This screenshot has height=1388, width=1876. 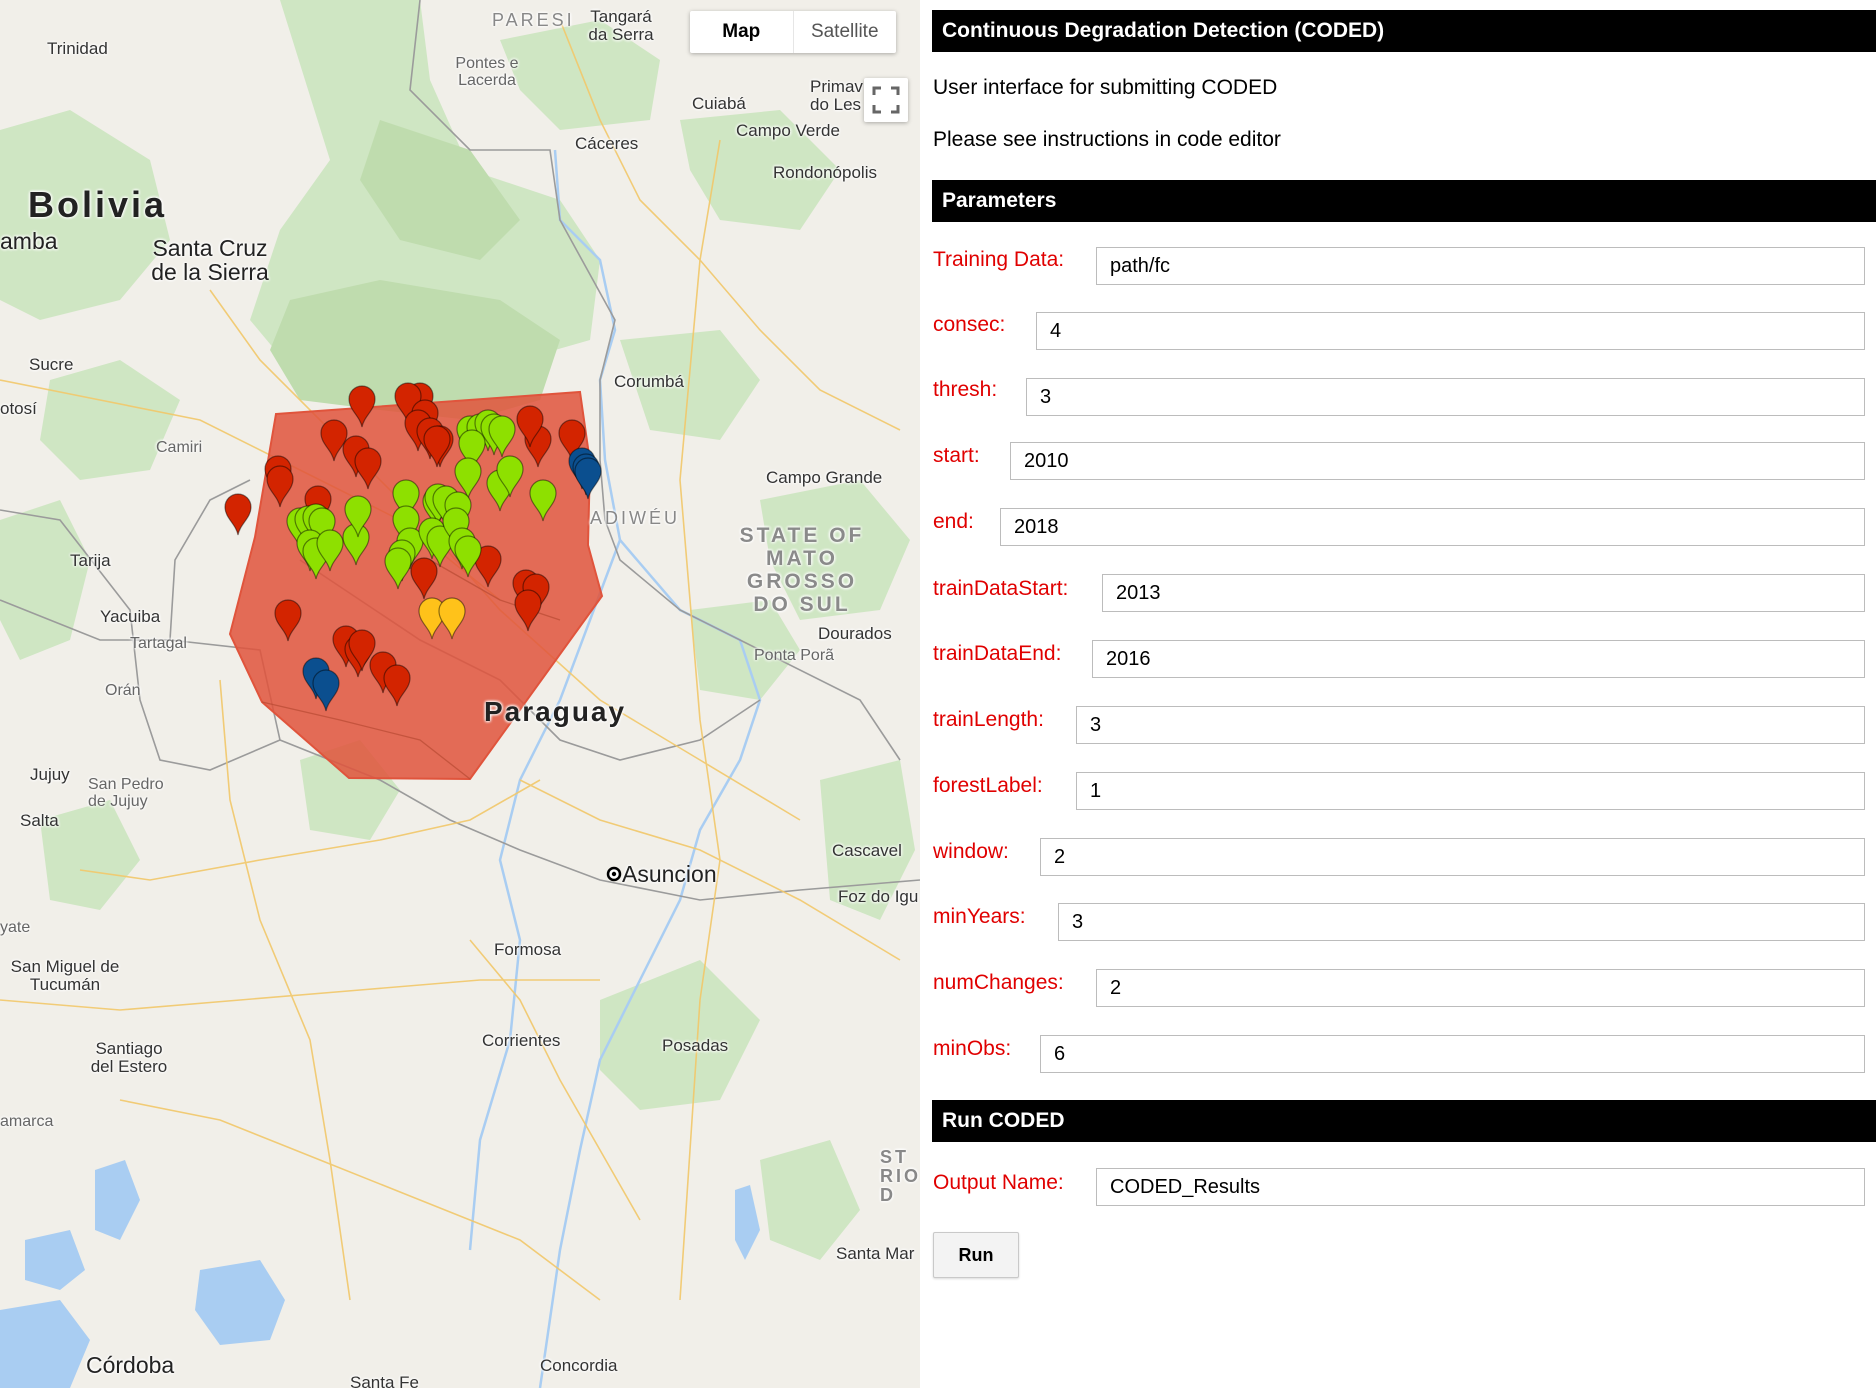 What do you see at coordinates (900, 1176) in the screenshot?
I see `label-rio: ST RIO D` at bounding box center [900, 1176].